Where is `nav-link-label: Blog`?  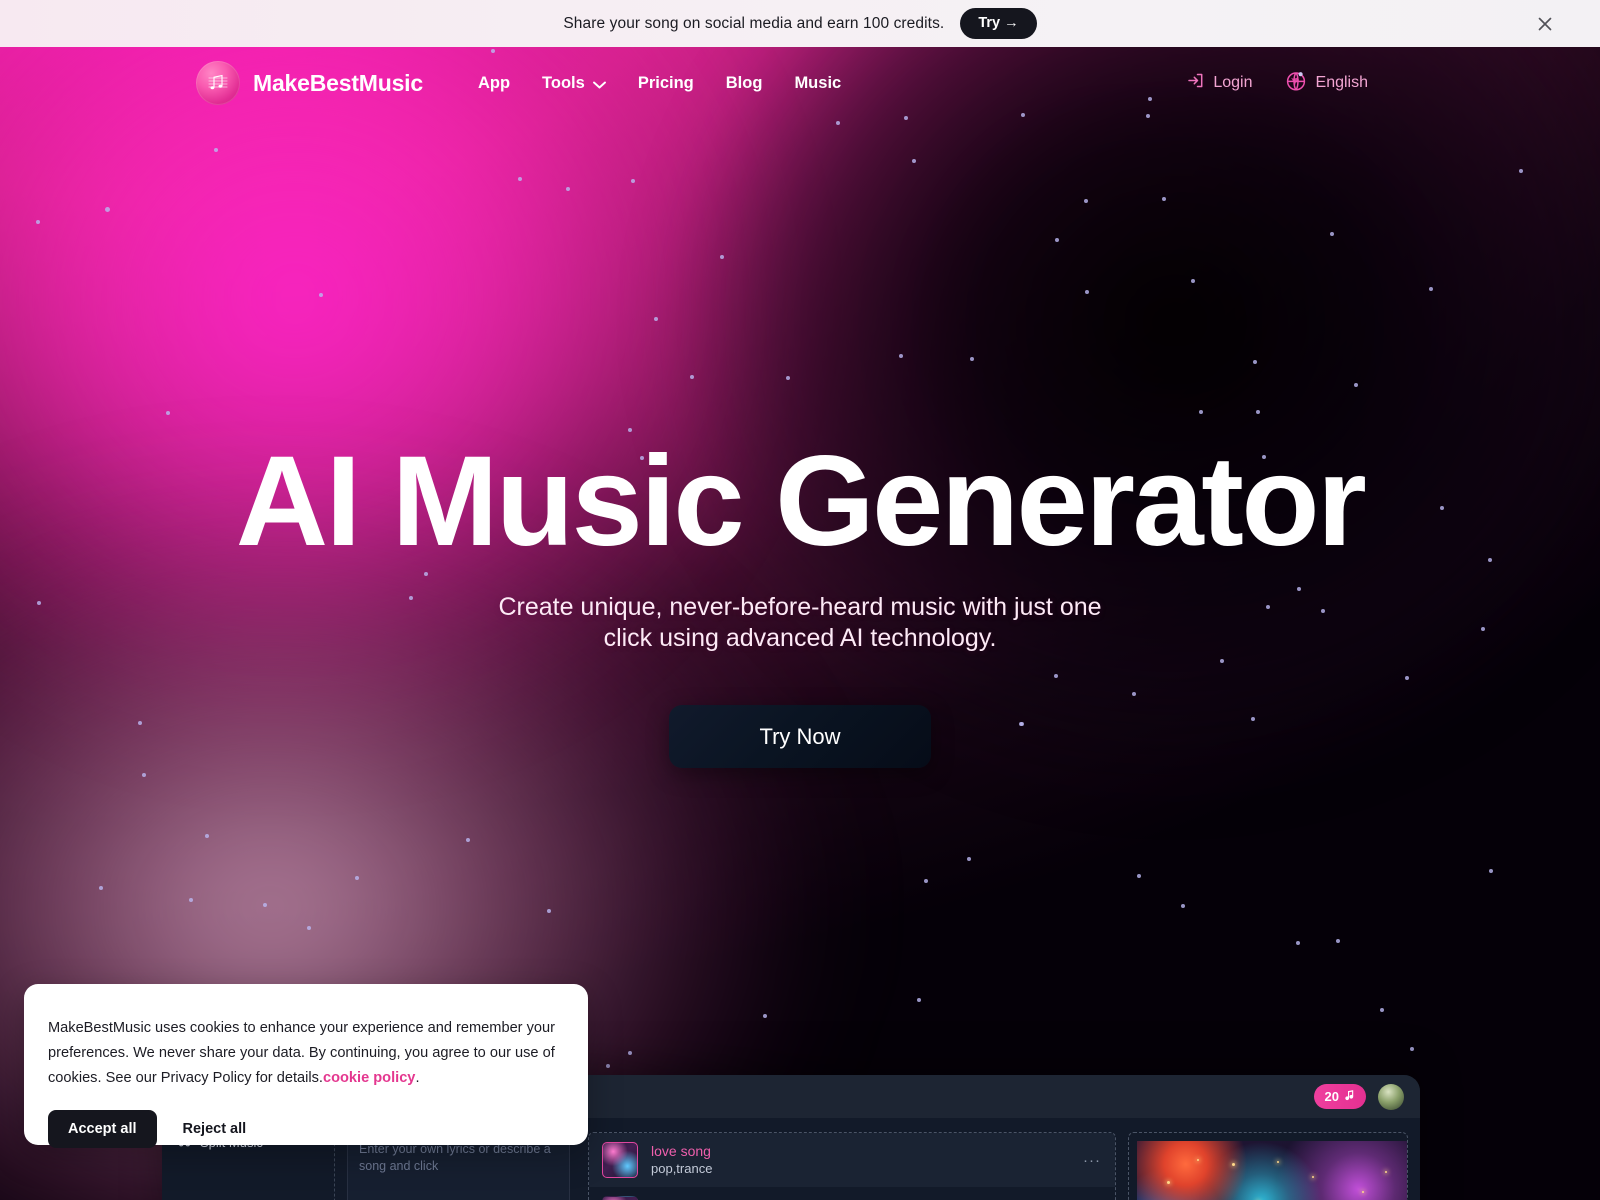 nav-link-label: Blog is located at coordinates (744, 82).